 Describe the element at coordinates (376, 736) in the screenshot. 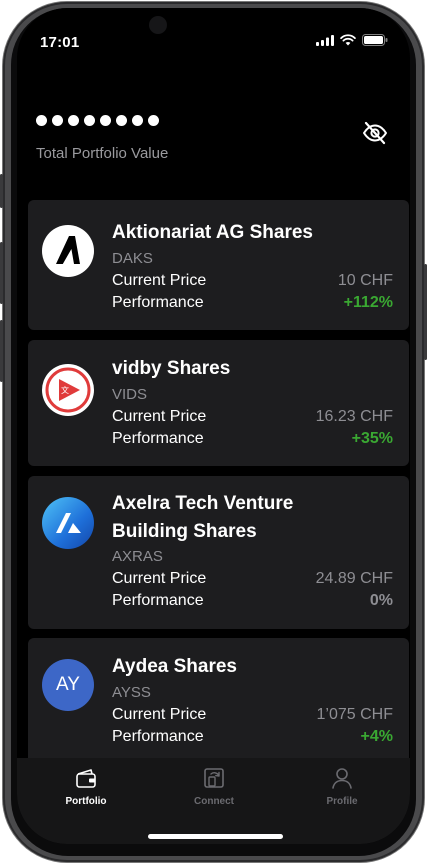

I see `performance-value: +4%` at that location.